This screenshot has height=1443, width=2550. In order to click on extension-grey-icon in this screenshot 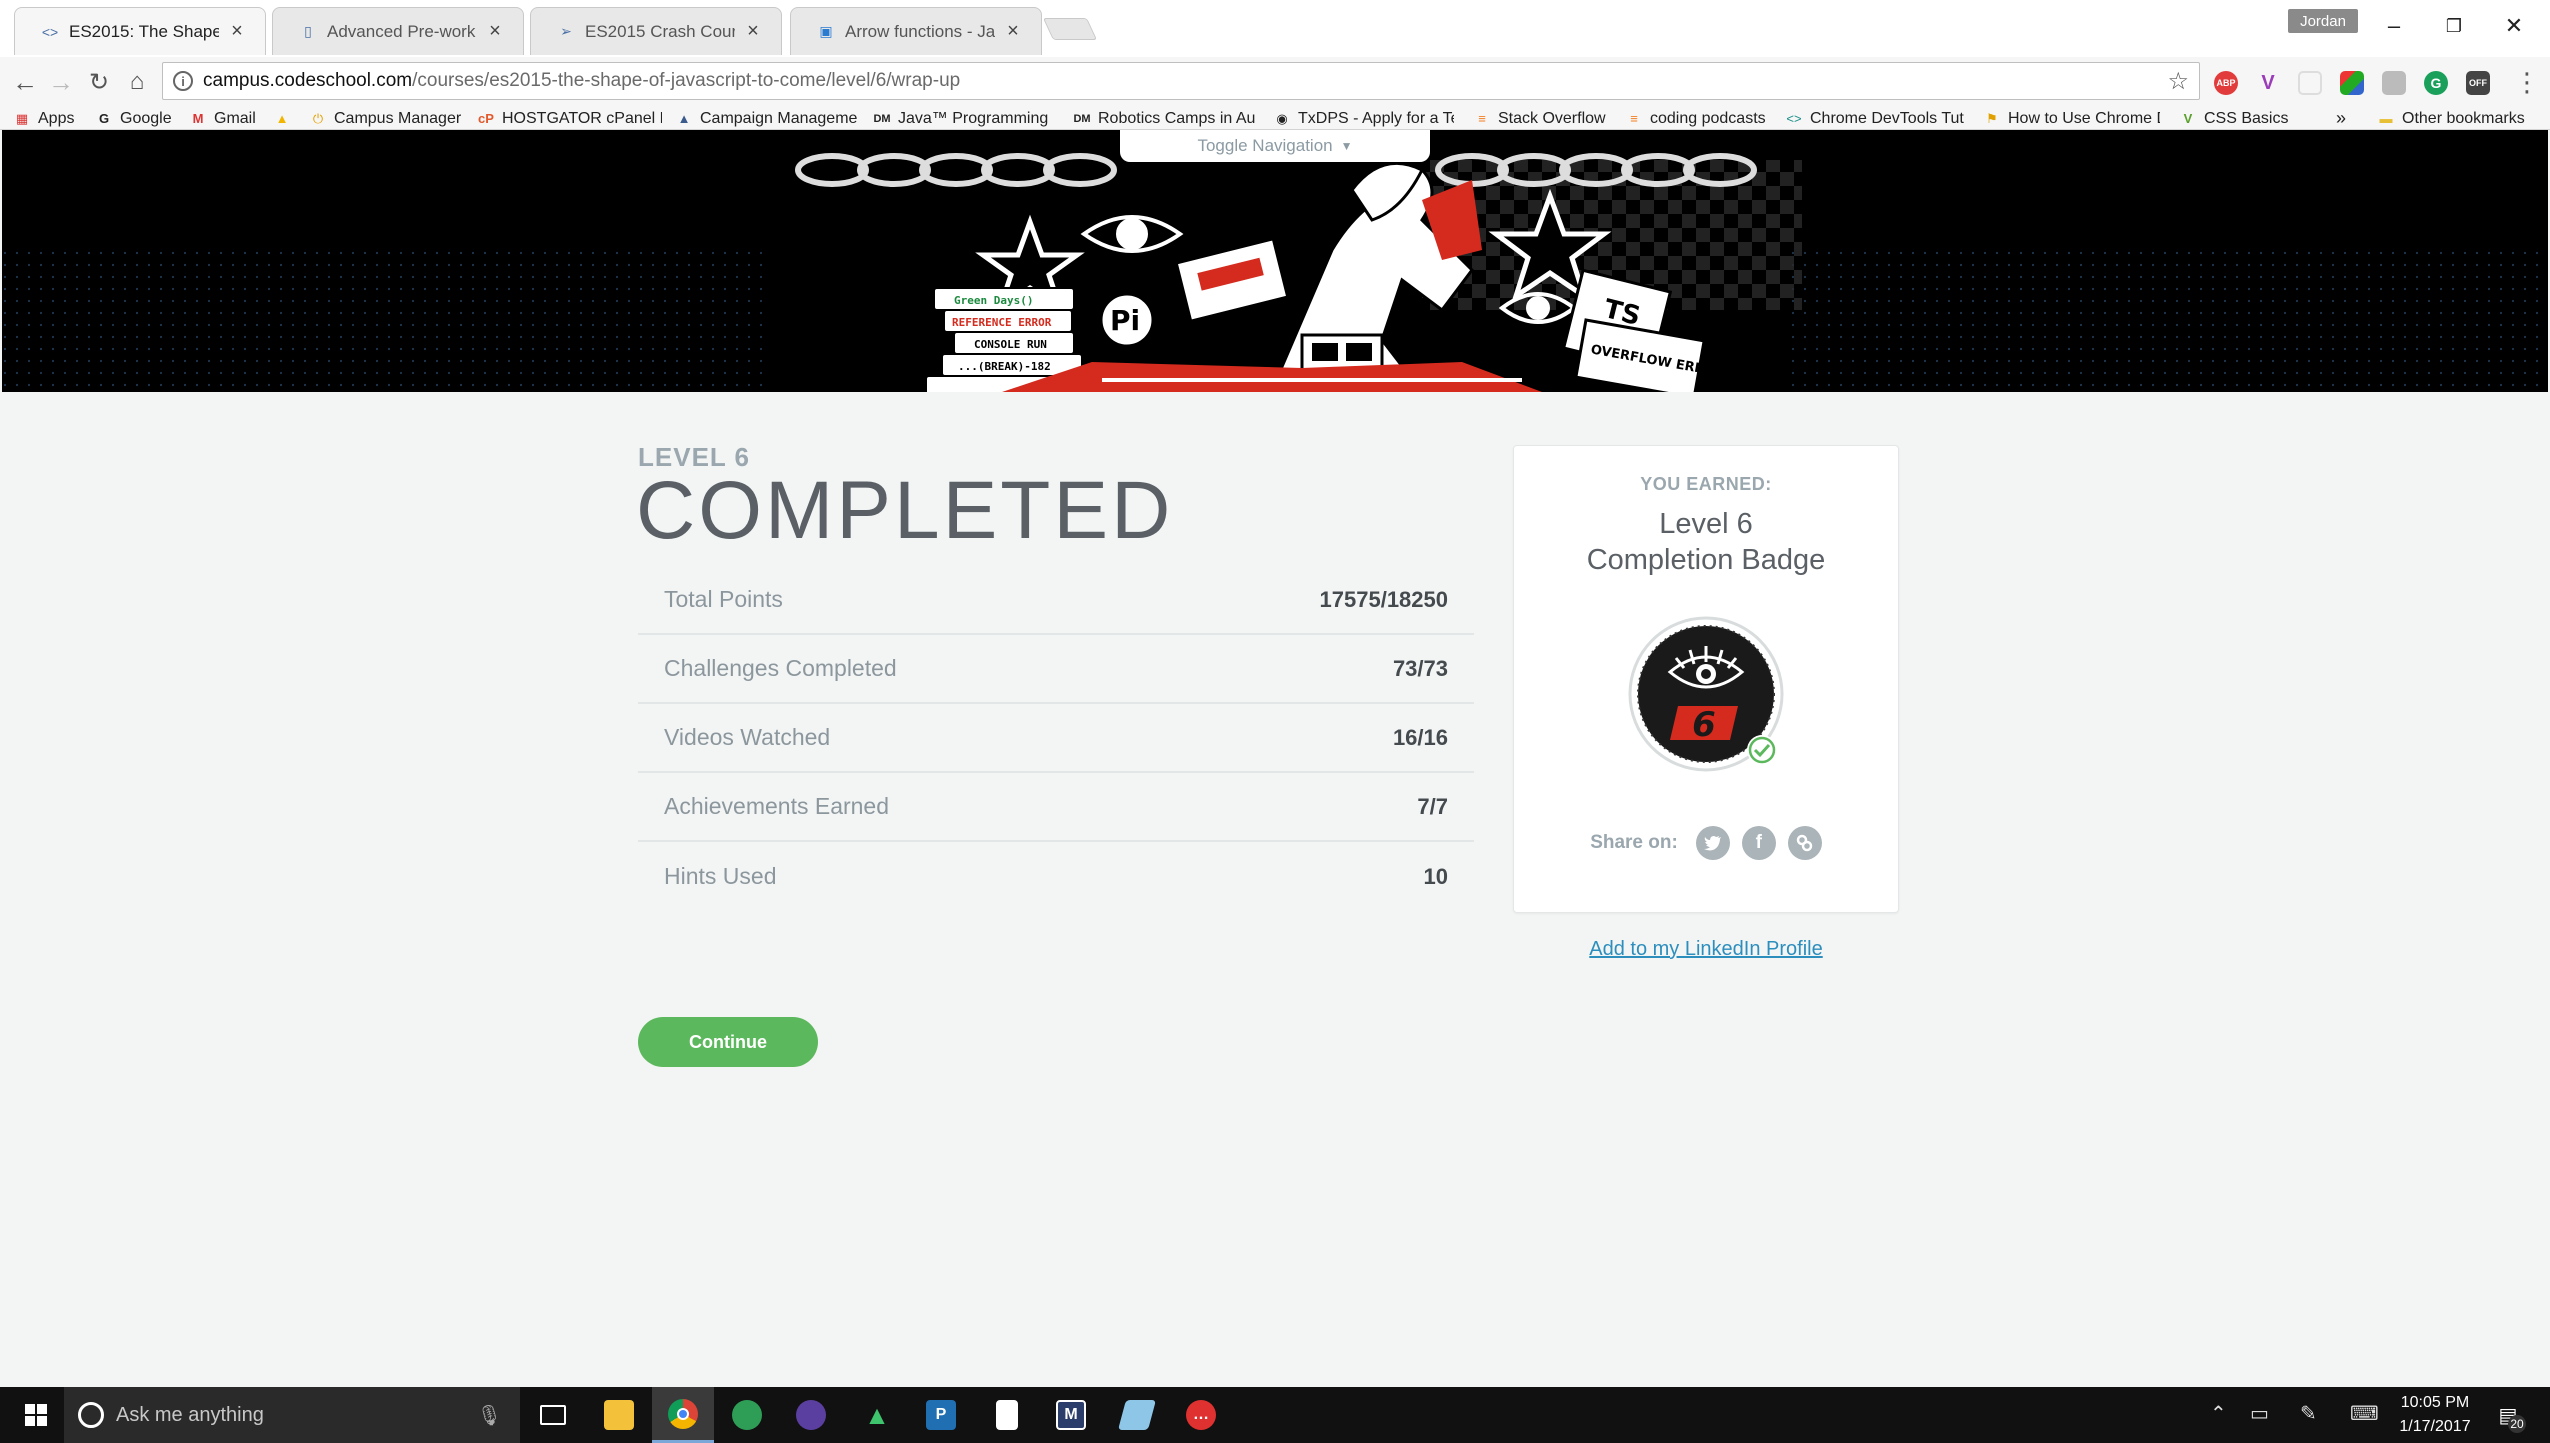, I will do `click(2394, 83)`.